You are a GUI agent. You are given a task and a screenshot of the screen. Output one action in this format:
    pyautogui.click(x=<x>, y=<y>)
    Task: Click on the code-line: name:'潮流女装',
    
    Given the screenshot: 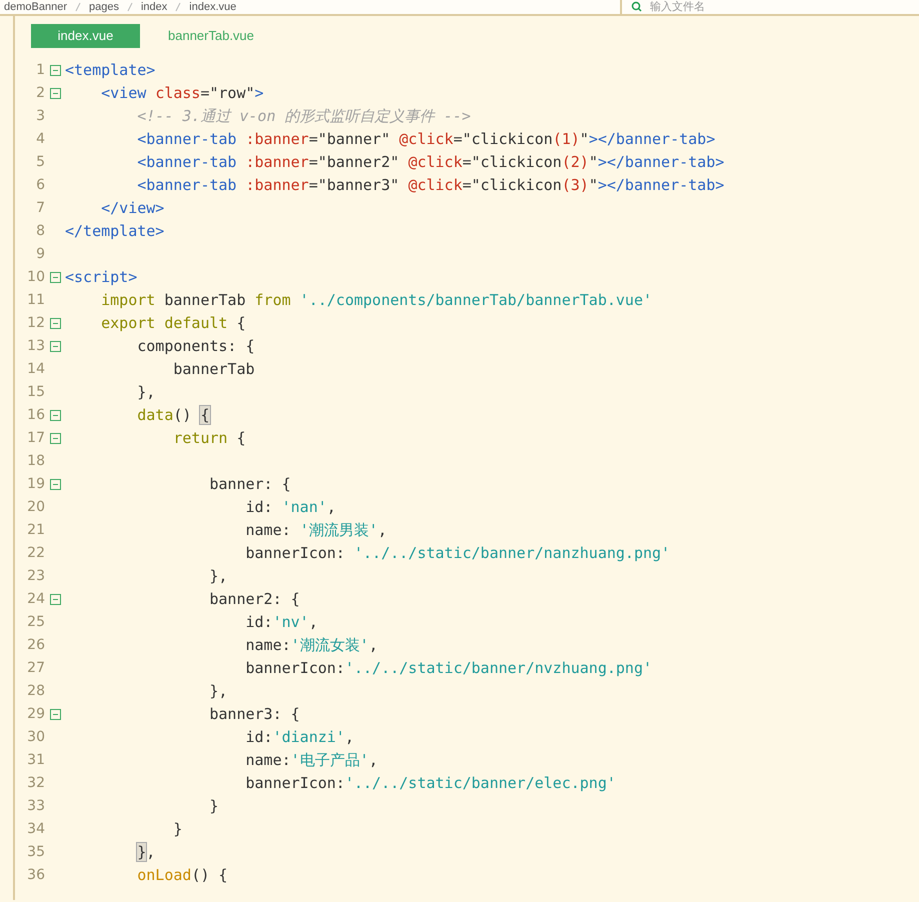 What is the action you would take?
    pyautogui.click(x=311, y=645)
    